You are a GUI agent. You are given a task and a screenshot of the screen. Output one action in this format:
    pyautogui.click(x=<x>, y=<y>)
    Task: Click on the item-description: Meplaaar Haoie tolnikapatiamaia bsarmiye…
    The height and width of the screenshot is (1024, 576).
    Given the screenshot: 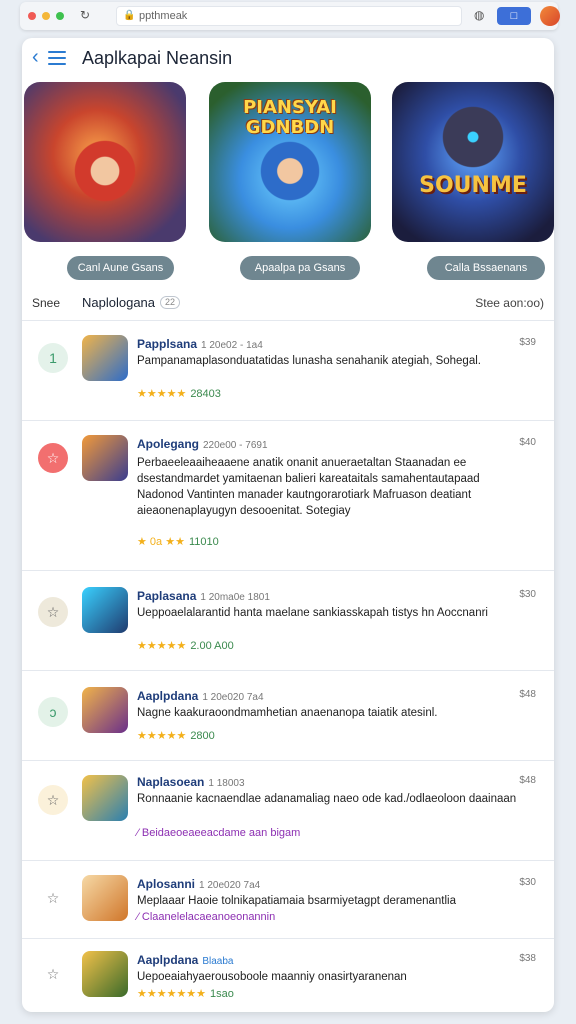 What is the action you would take?
    pyautogui.click(x=296, y=901)
    